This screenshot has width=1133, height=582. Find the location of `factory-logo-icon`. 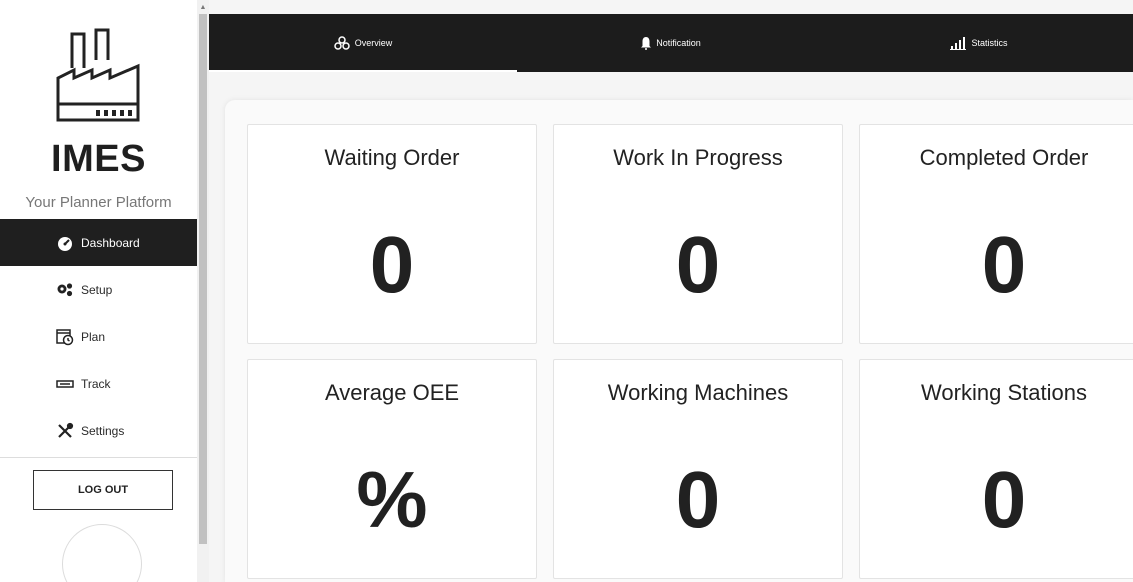

factory-logo-icon is located at coordinates (98, 75).